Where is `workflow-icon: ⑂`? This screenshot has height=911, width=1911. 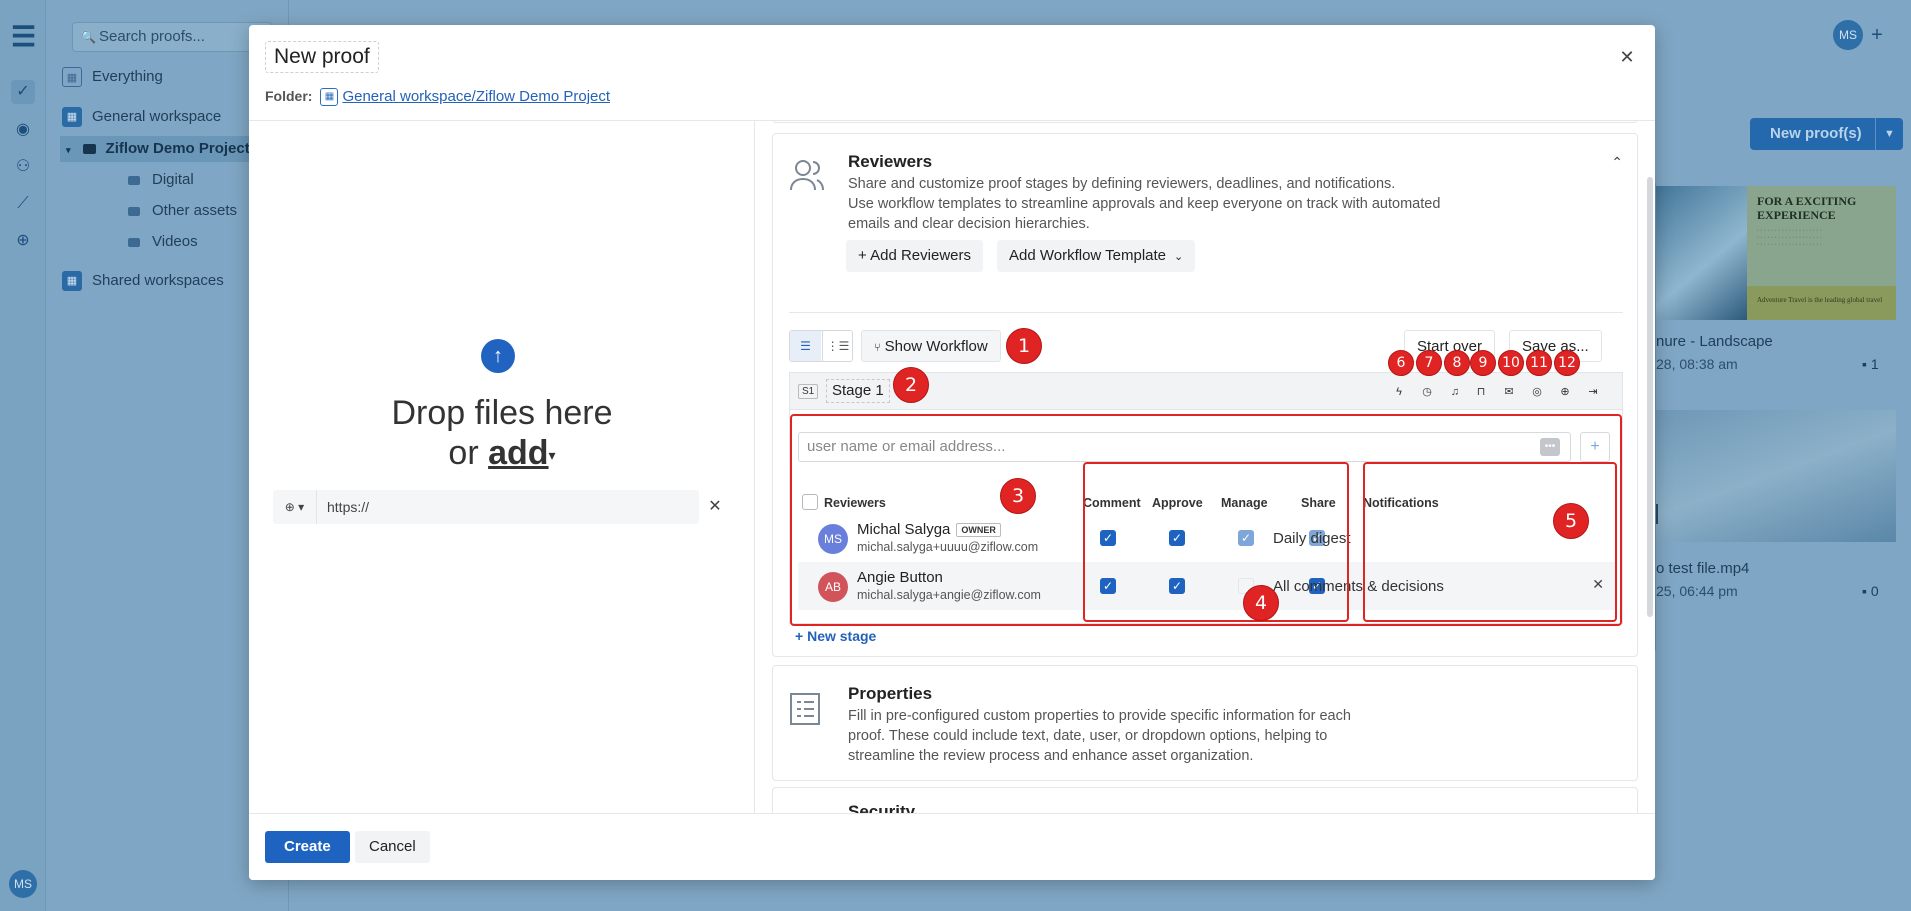 workflow-icon: ⑂ is located at coordinates (877, 348).